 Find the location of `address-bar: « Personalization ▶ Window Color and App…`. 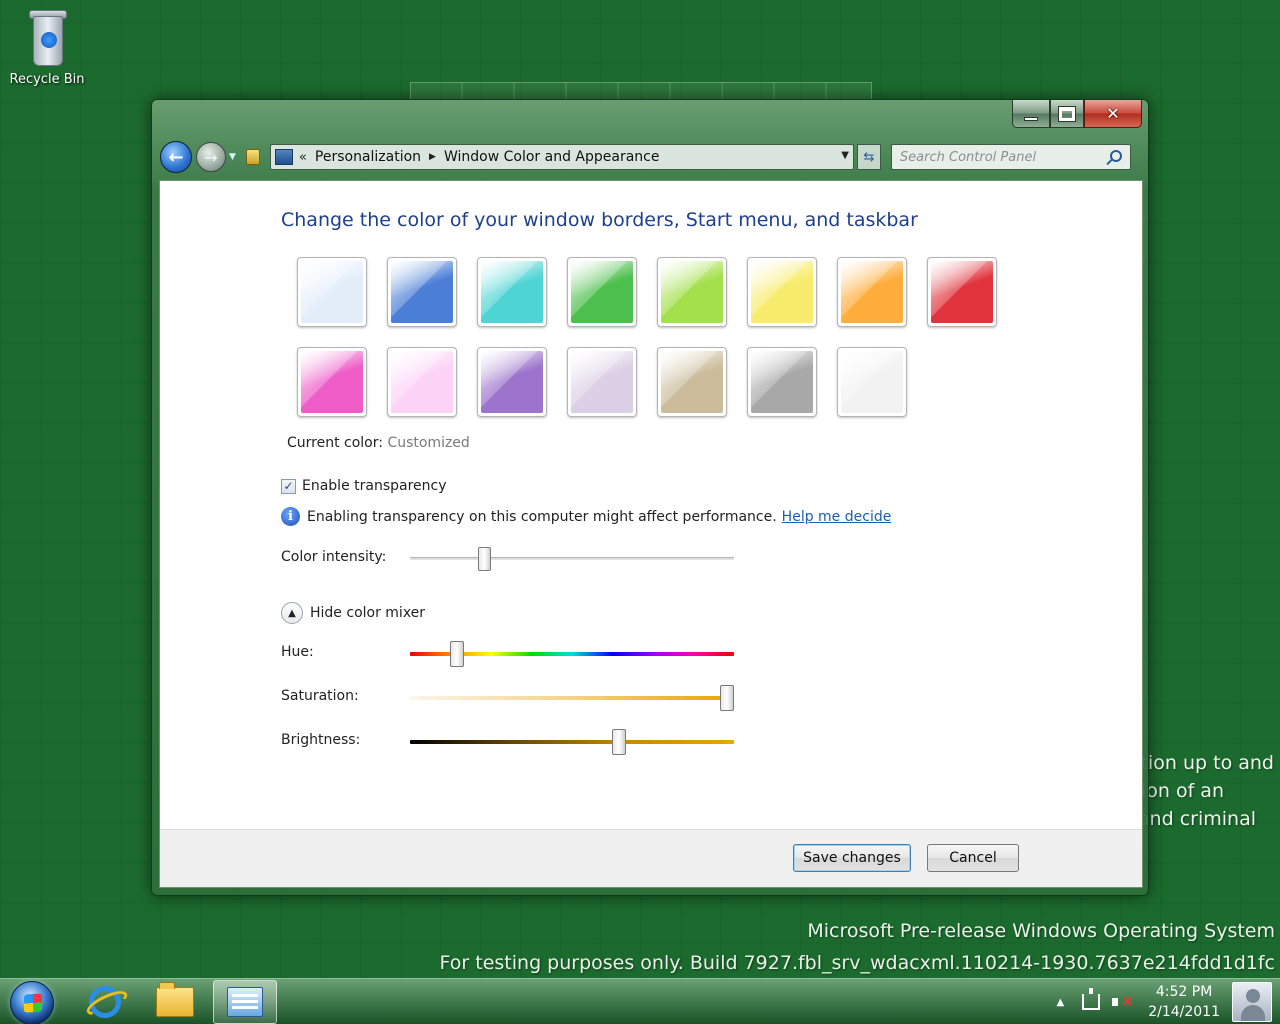

address-bar: « Personalization ▶ Window Color and App… is located at coordinates (561, 157).